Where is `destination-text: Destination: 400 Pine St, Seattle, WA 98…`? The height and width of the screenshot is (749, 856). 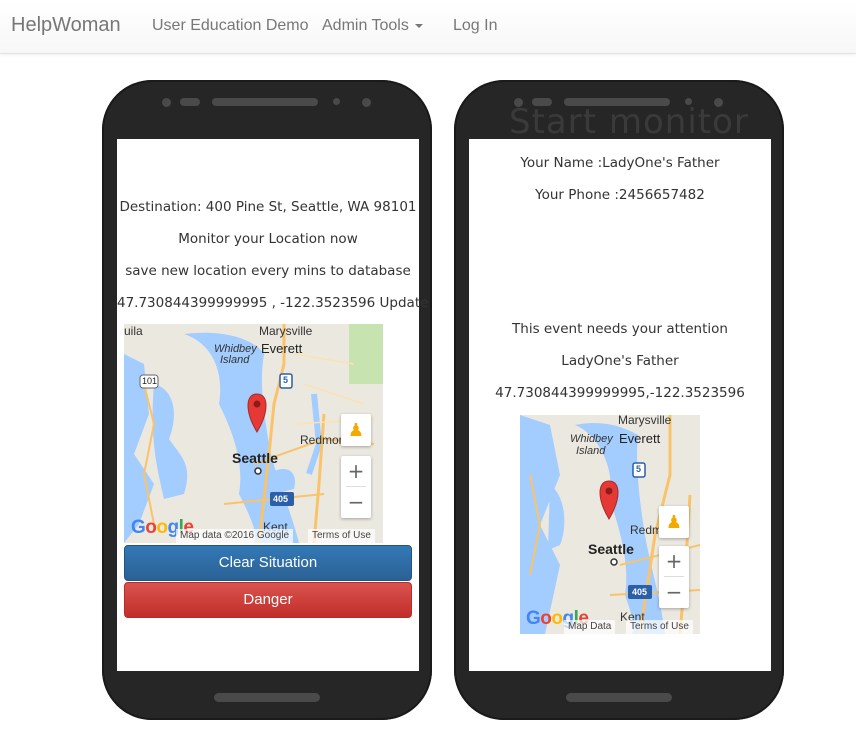 destination-text: Destination: 400 Pine St, Seattle, WA 98… is located at coordinates (268, 207).